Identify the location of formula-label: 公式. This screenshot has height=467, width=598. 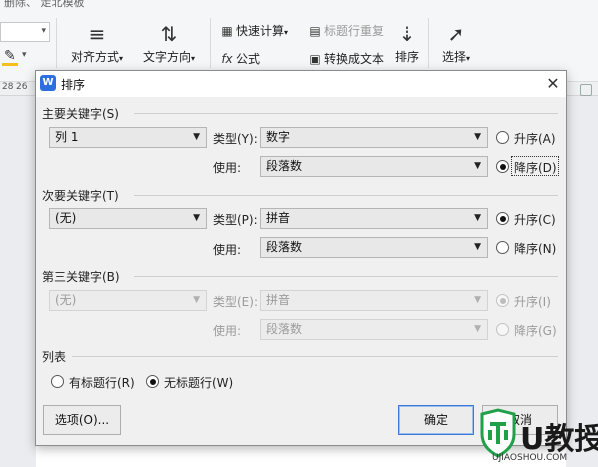
(248, 59).